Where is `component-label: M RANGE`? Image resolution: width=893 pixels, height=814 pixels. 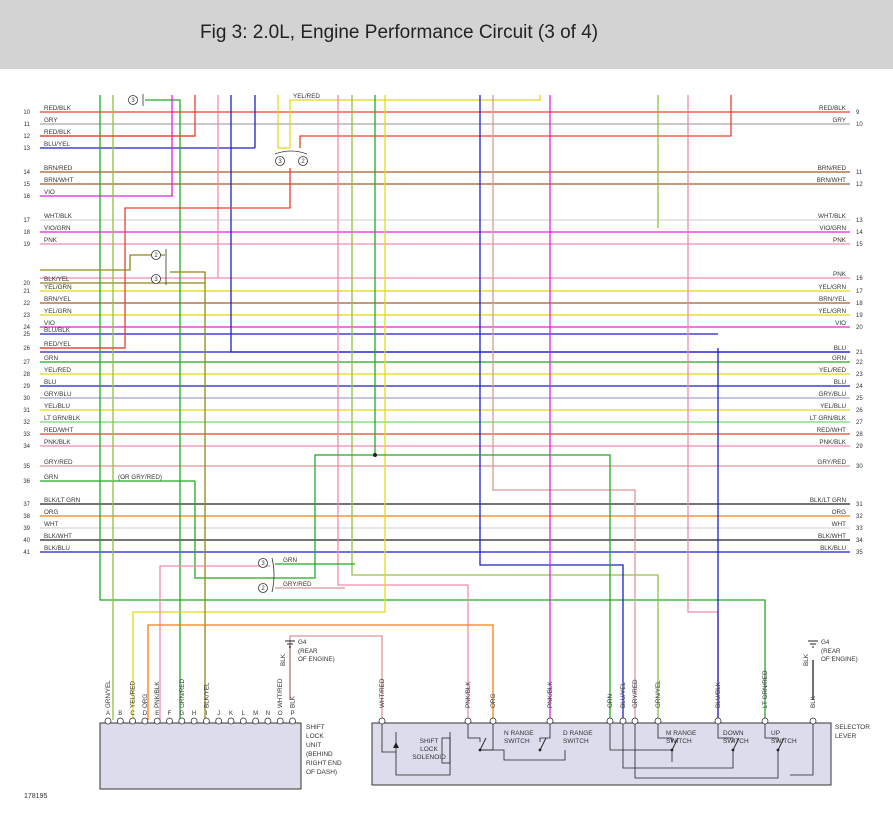
component-label: M RANGE is located at coordinates (681, 733).